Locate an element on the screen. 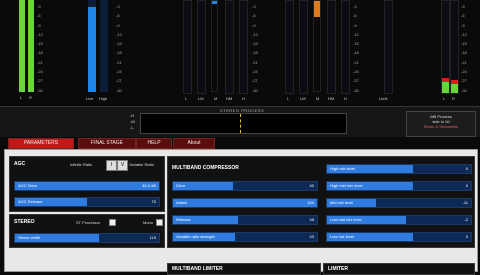 This screenshot has width=480, height=275. low-mid-mix-label: Low mid mix level is located at coordinates (346, 219).